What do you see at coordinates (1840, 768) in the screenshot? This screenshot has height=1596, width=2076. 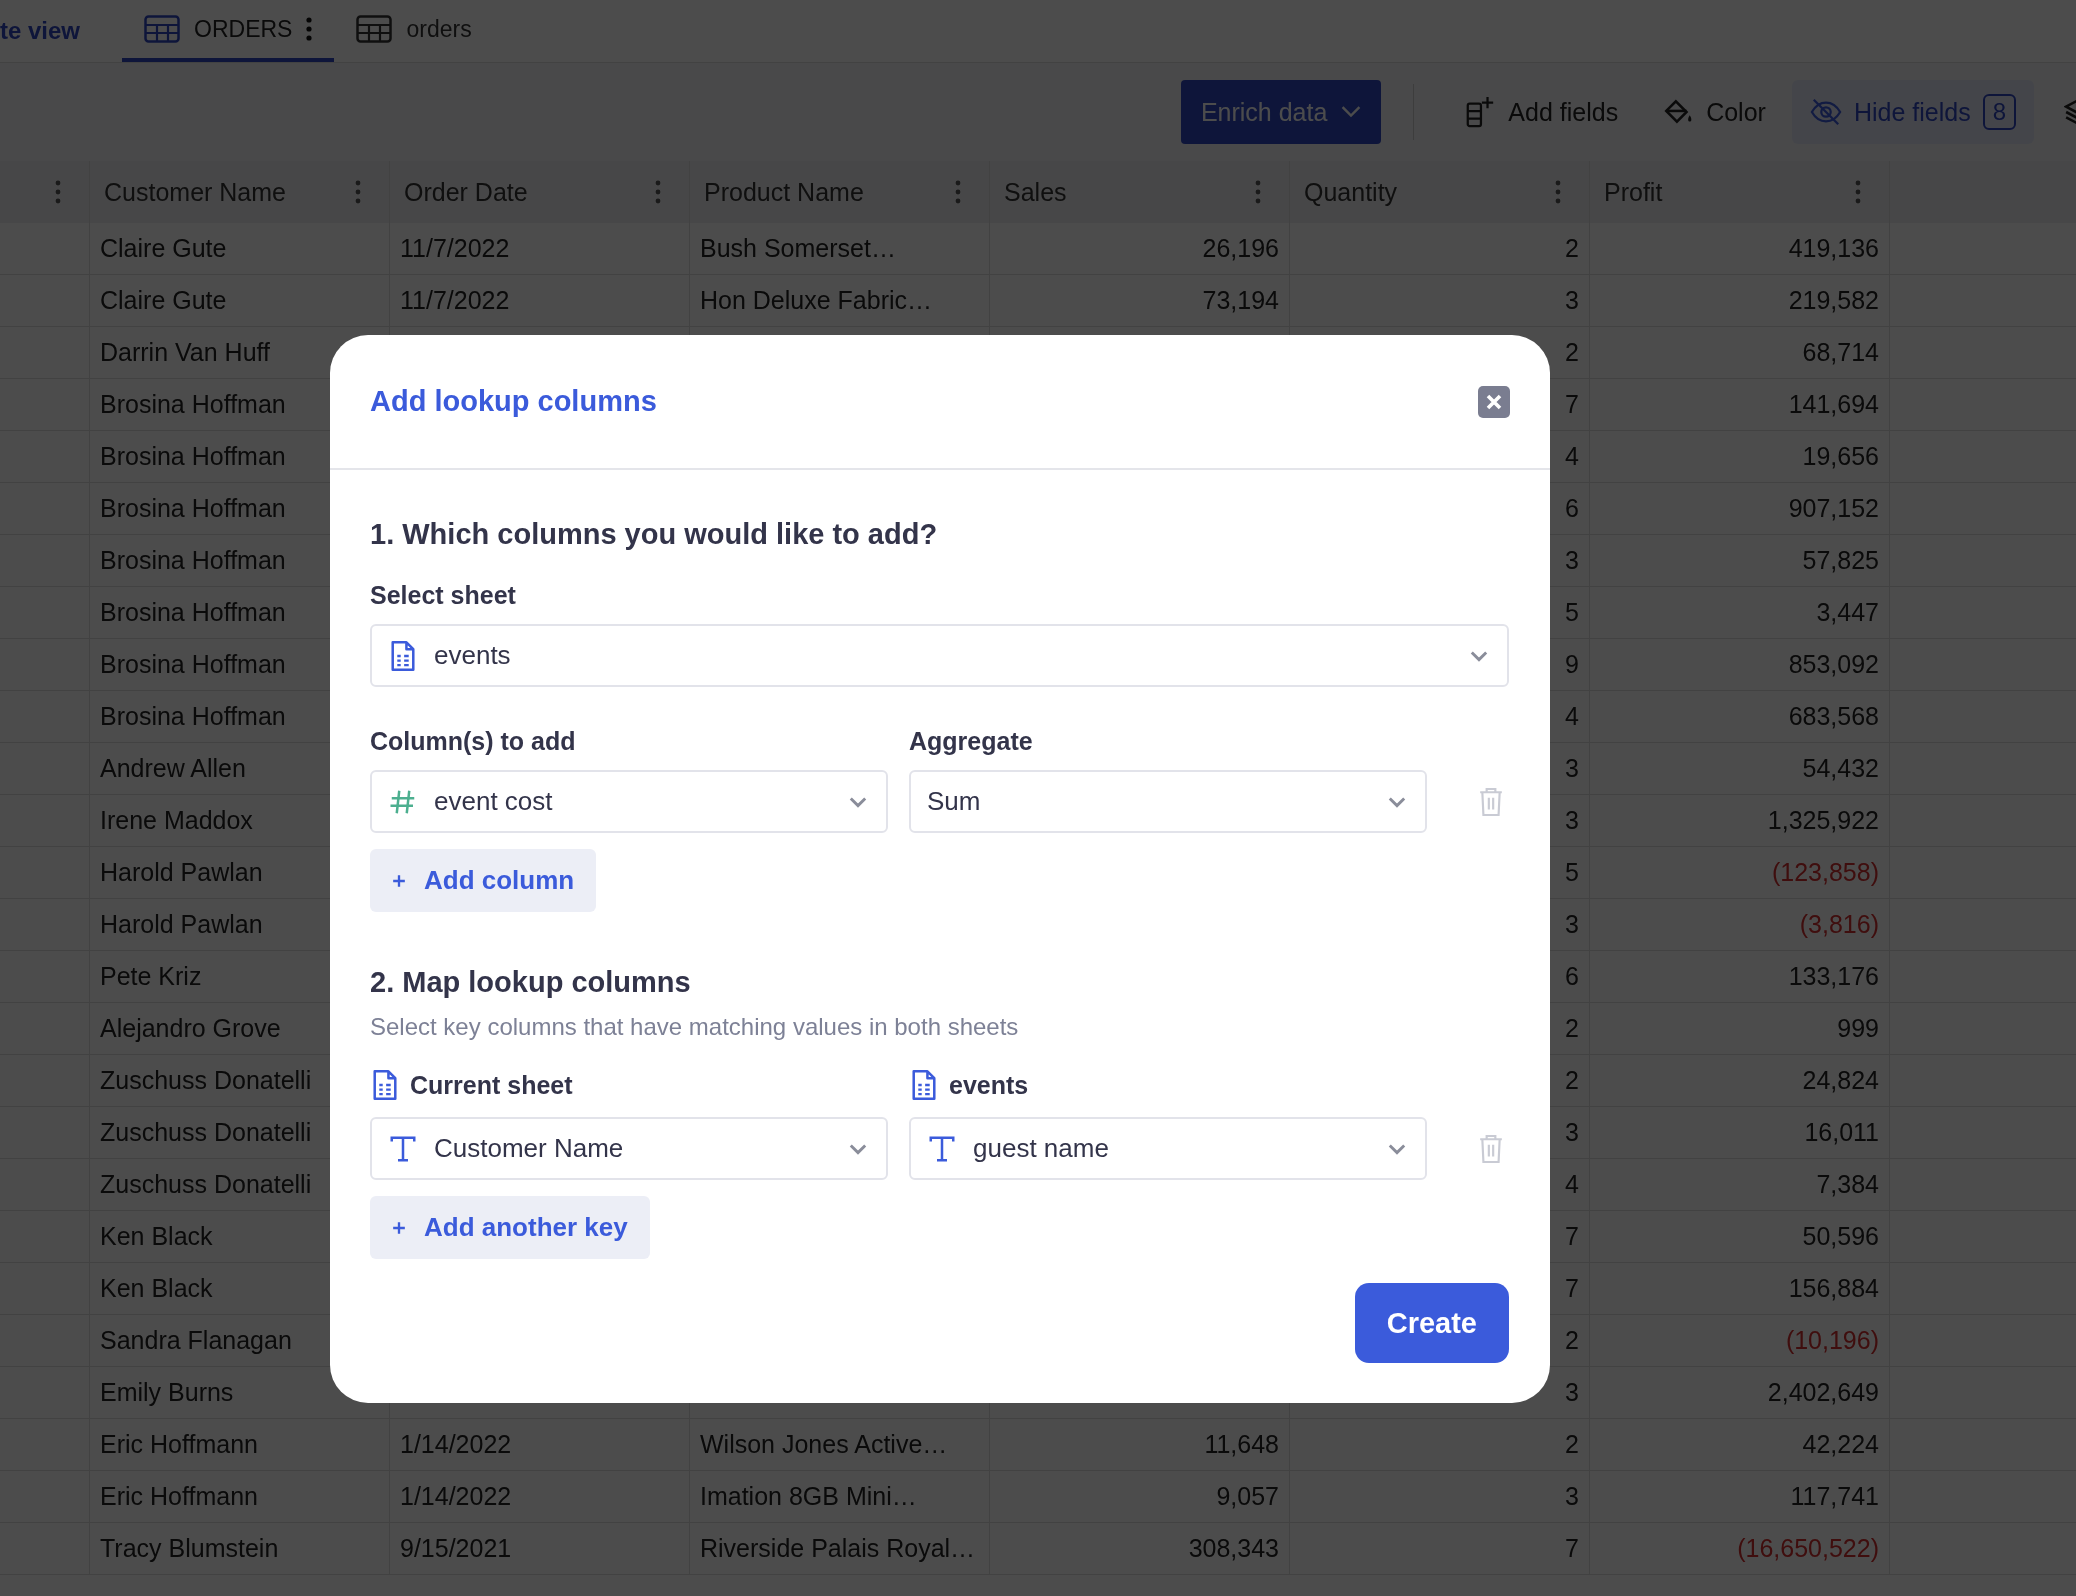 I see `table-cell: 54,432` at bounding box center [1840, 768].